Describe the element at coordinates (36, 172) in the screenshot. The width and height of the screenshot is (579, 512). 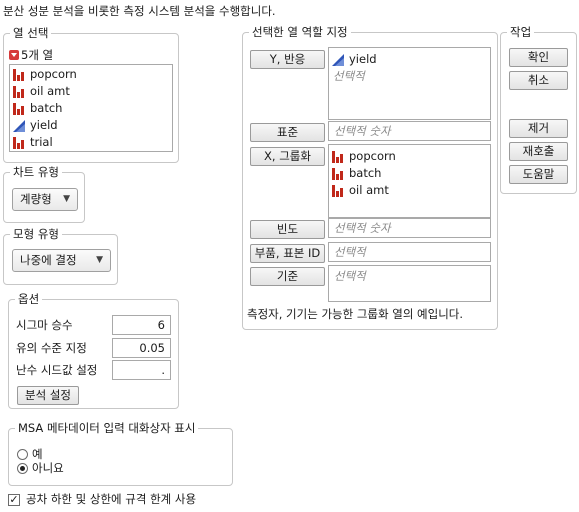
I see `chart-type-title: 차트 유형` at that location.